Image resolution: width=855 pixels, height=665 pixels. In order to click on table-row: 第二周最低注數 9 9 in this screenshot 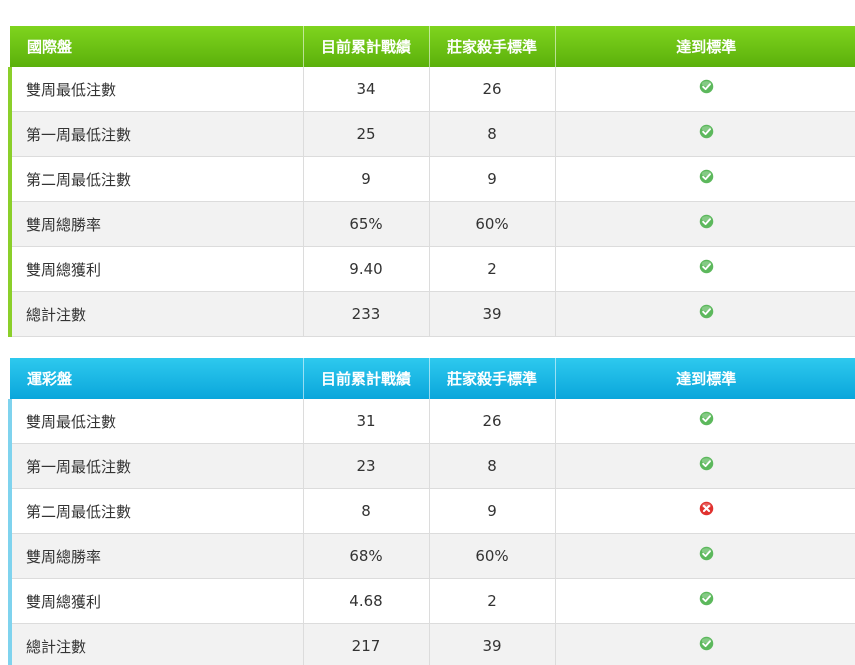, I will do `click(431, 179)`.